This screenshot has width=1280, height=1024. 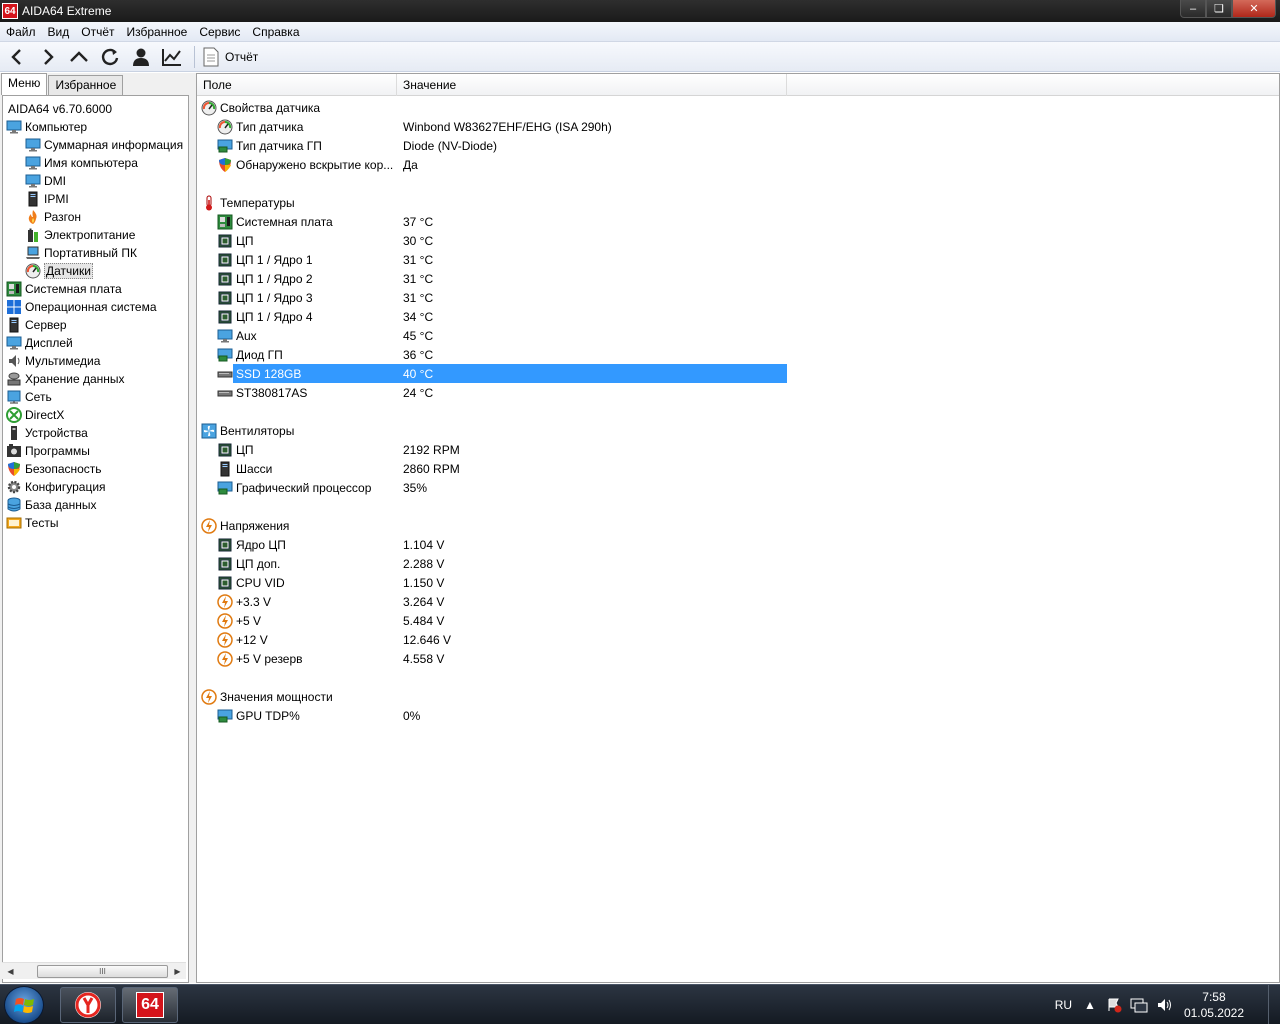 I want to click on table-row: +5 V резерв 4.558 V, so click(x=738, y=658).